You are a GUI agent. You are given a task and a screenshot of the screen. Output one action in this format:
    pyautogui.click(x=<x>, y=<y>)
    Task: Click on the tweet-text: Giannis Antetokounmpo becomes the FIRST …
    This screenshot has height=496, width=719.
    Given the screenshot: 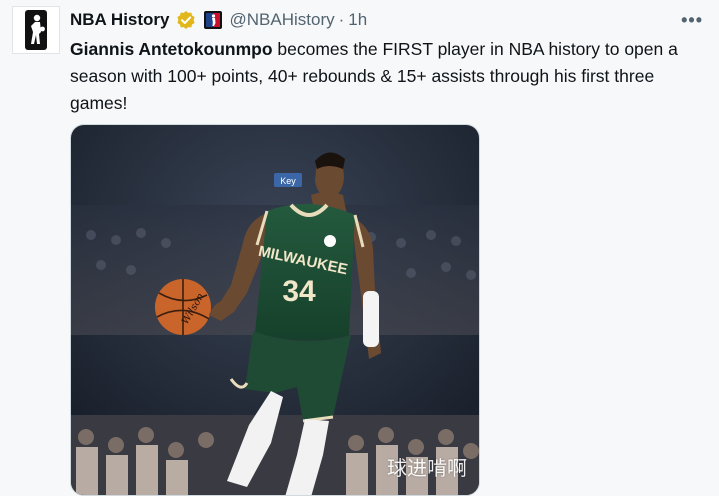 What is the action you would take?
    pyautogui.click(x=385, y=76)
    